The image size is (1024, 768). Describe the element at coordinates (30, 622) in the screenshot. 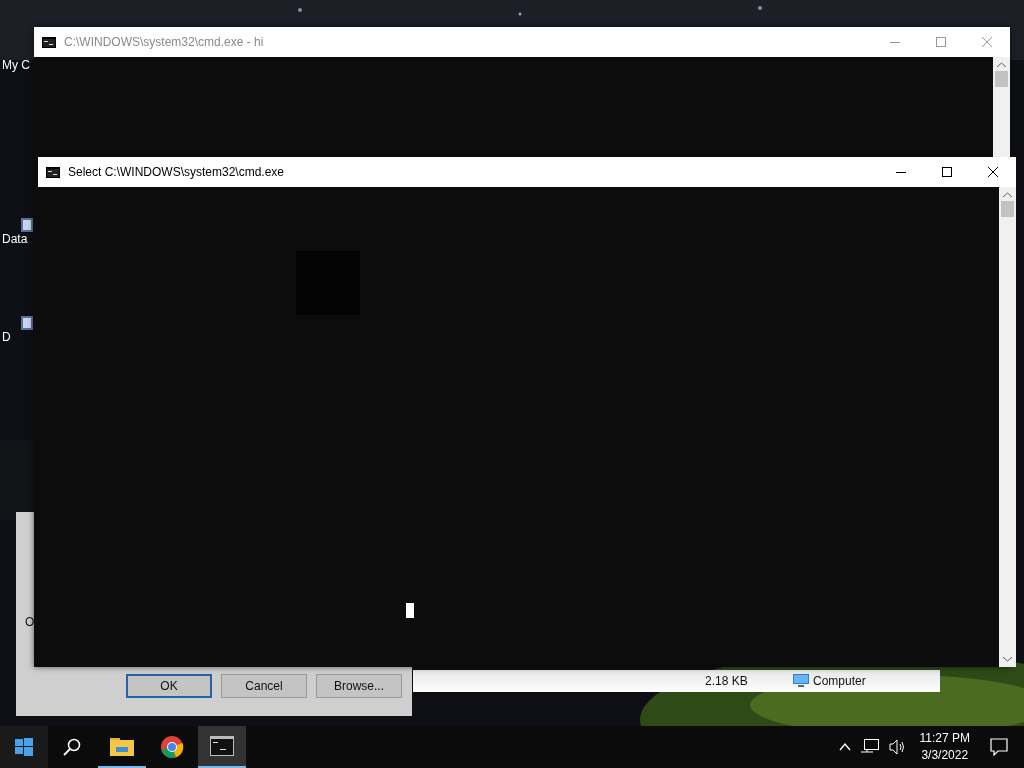

I see `dialog-text: O` at that location.